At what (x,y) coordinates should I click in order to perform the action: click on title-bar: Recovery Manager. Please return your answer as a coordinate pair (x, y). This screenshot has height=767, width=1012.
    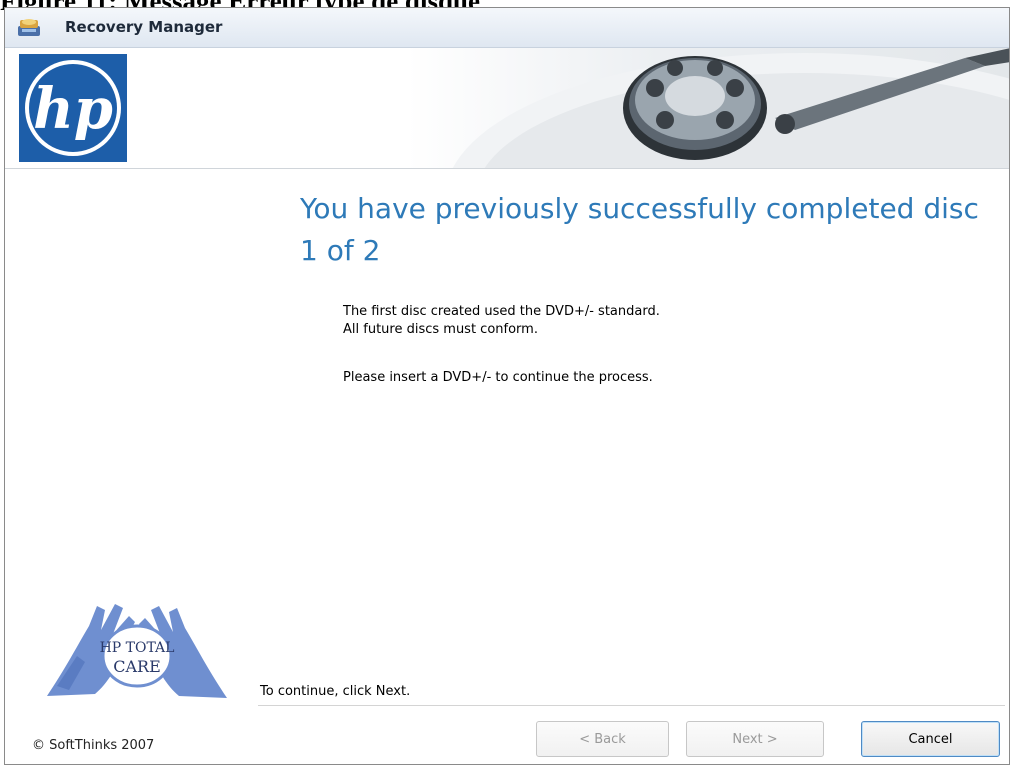
    Looking at the image, I should click on (507, 28).